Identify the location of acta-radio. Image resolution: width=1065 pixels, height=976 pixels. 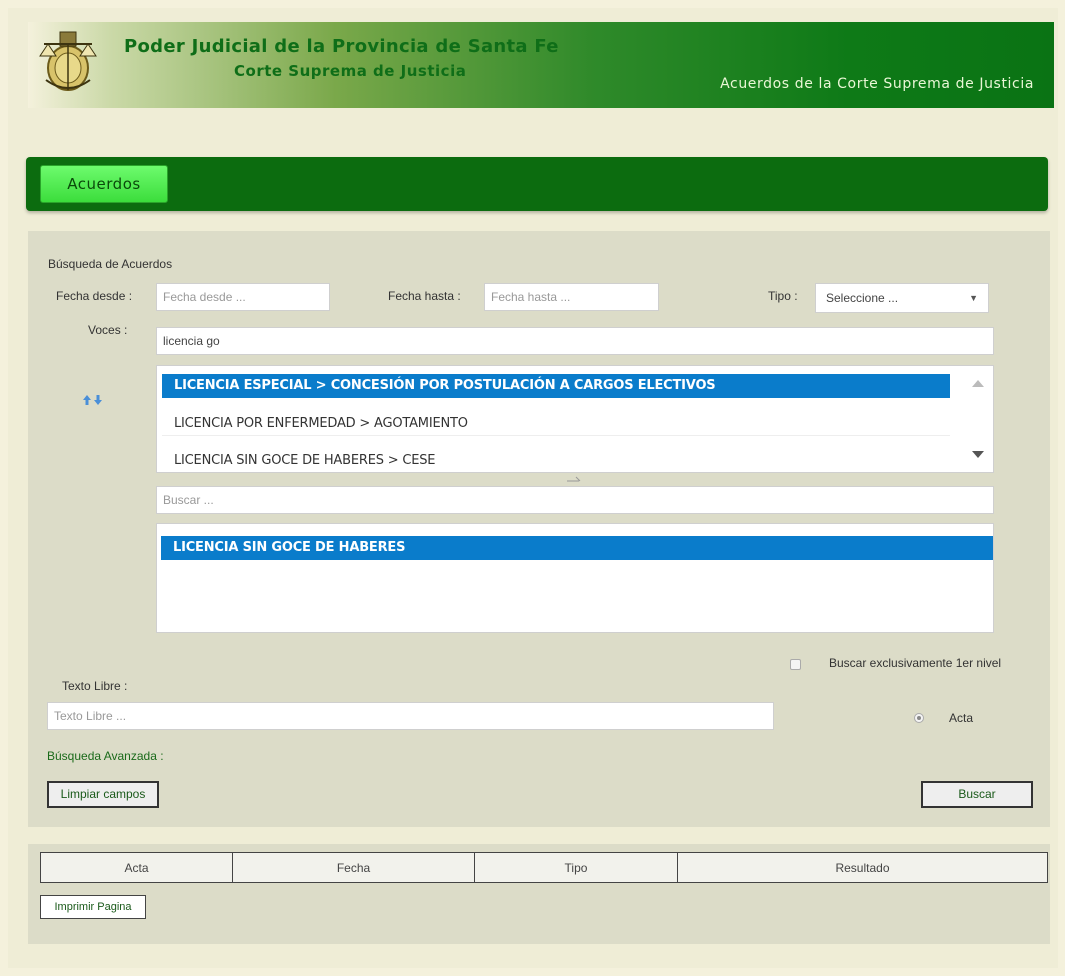
(919, 718).